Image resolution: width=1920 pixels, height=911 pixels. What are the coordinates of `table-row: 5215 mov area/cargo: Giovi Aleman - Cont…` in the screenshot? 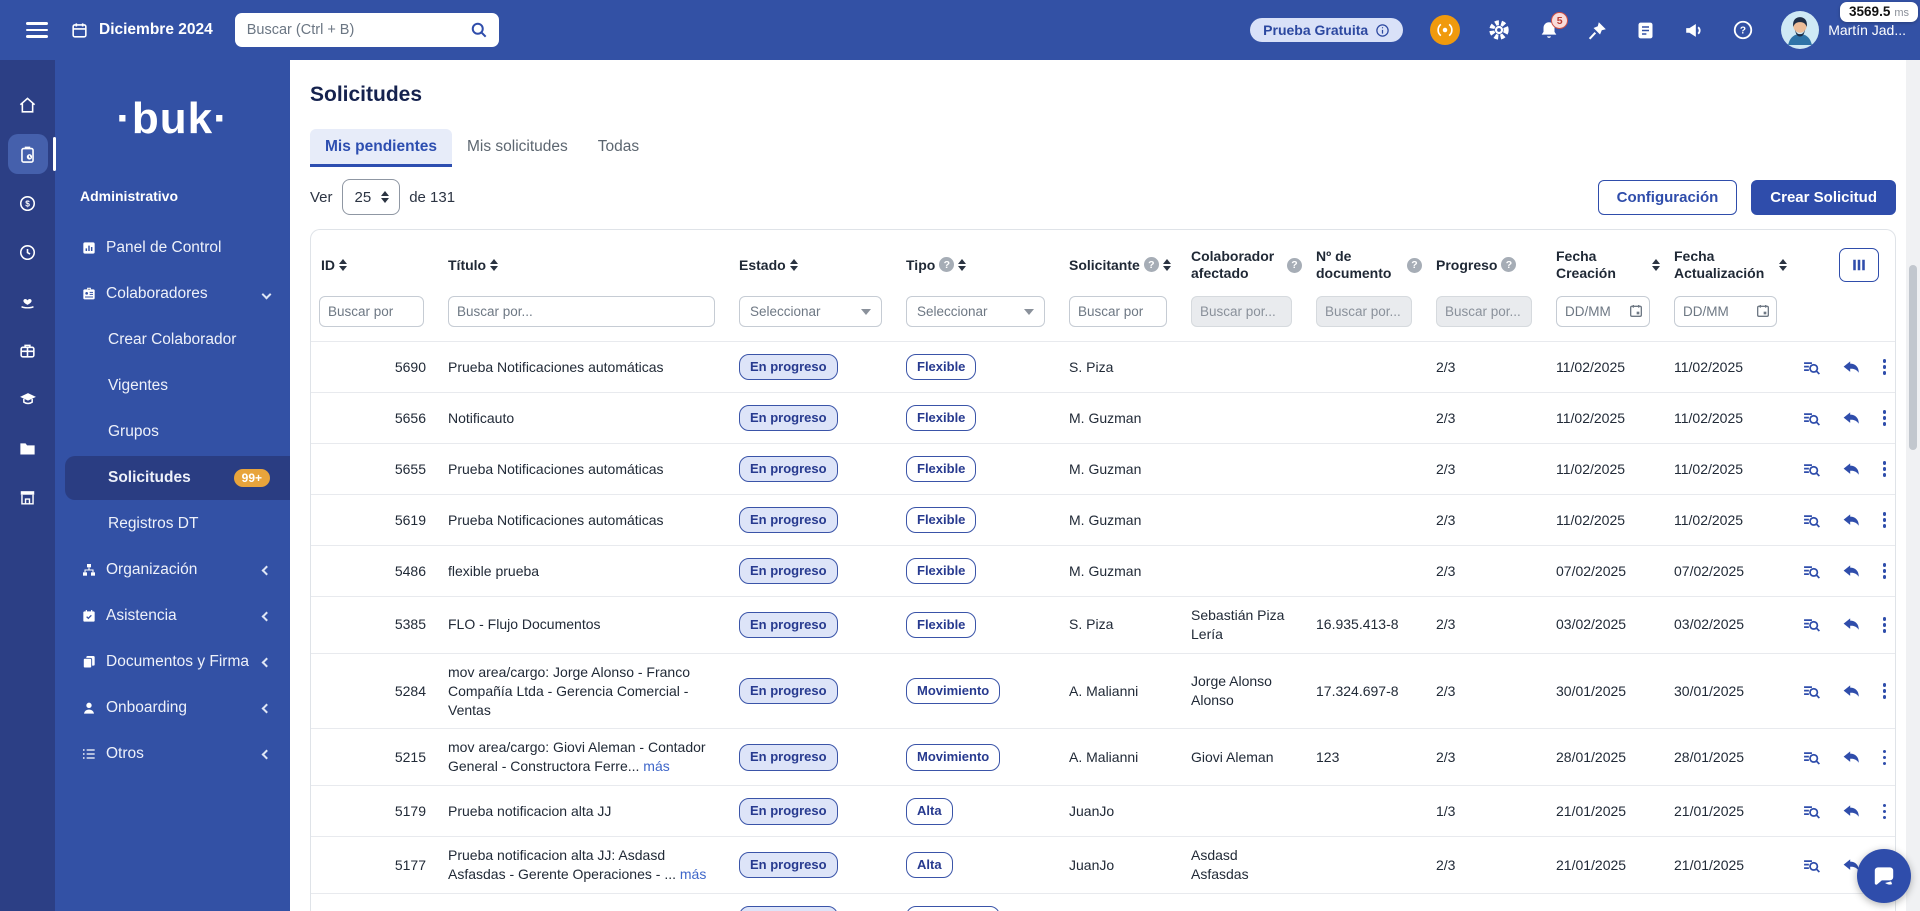 It's located at (1103, 756).